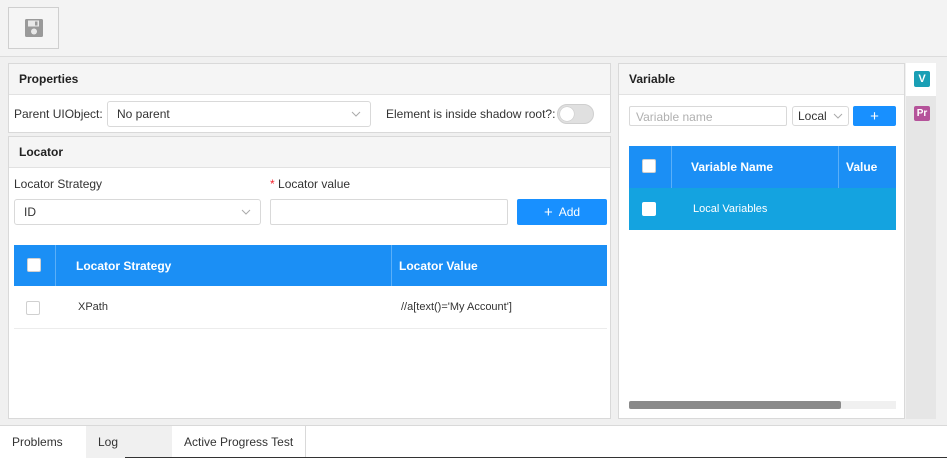  Describe the element at coordinates (129, 442) in the screenshot. I see `tab-log: Log` at that location.